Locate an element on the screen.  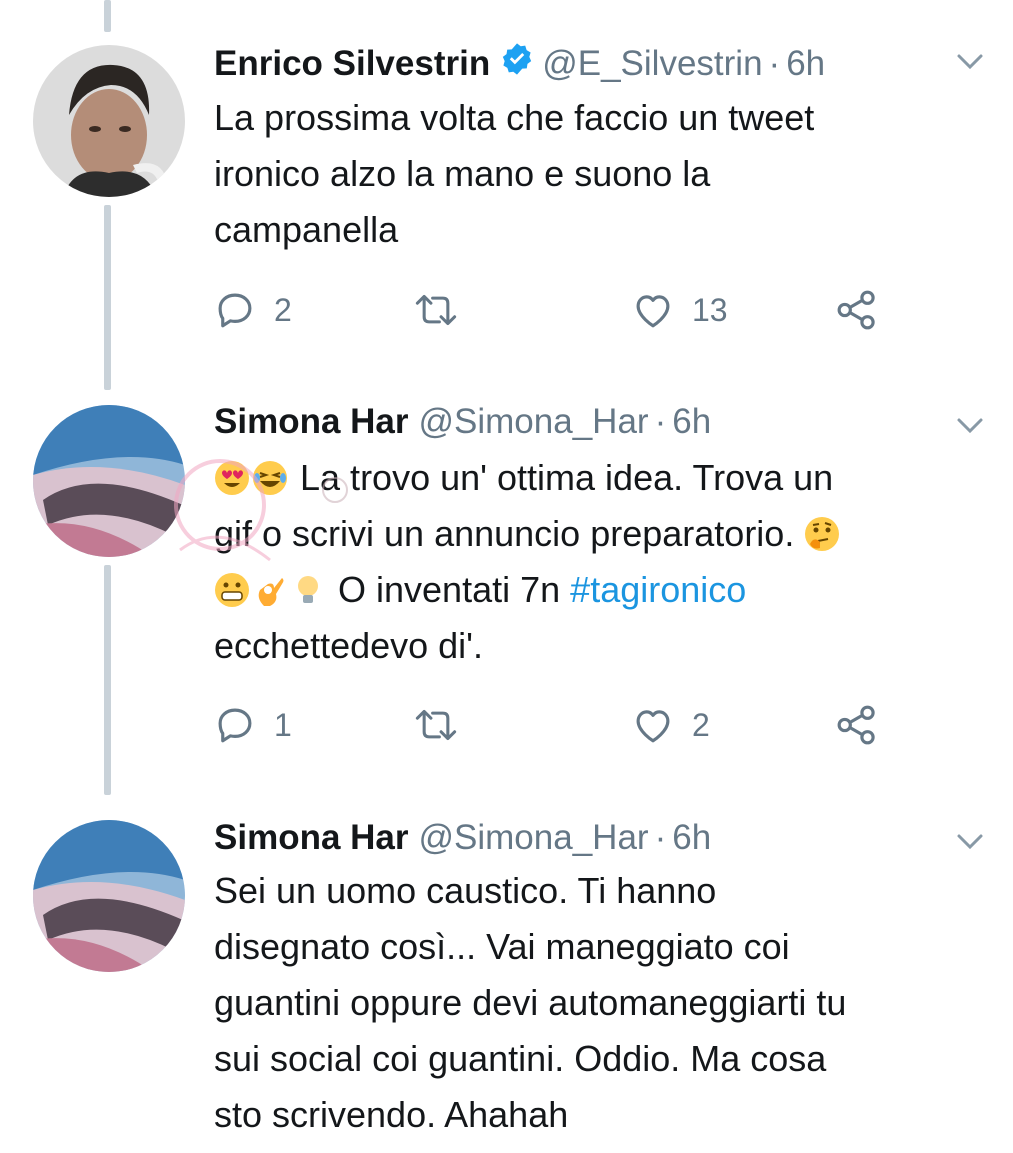
tweet-header: Enrico Silvestrin @E_Silvestrin · 6h is located at coordinates (519, 63).